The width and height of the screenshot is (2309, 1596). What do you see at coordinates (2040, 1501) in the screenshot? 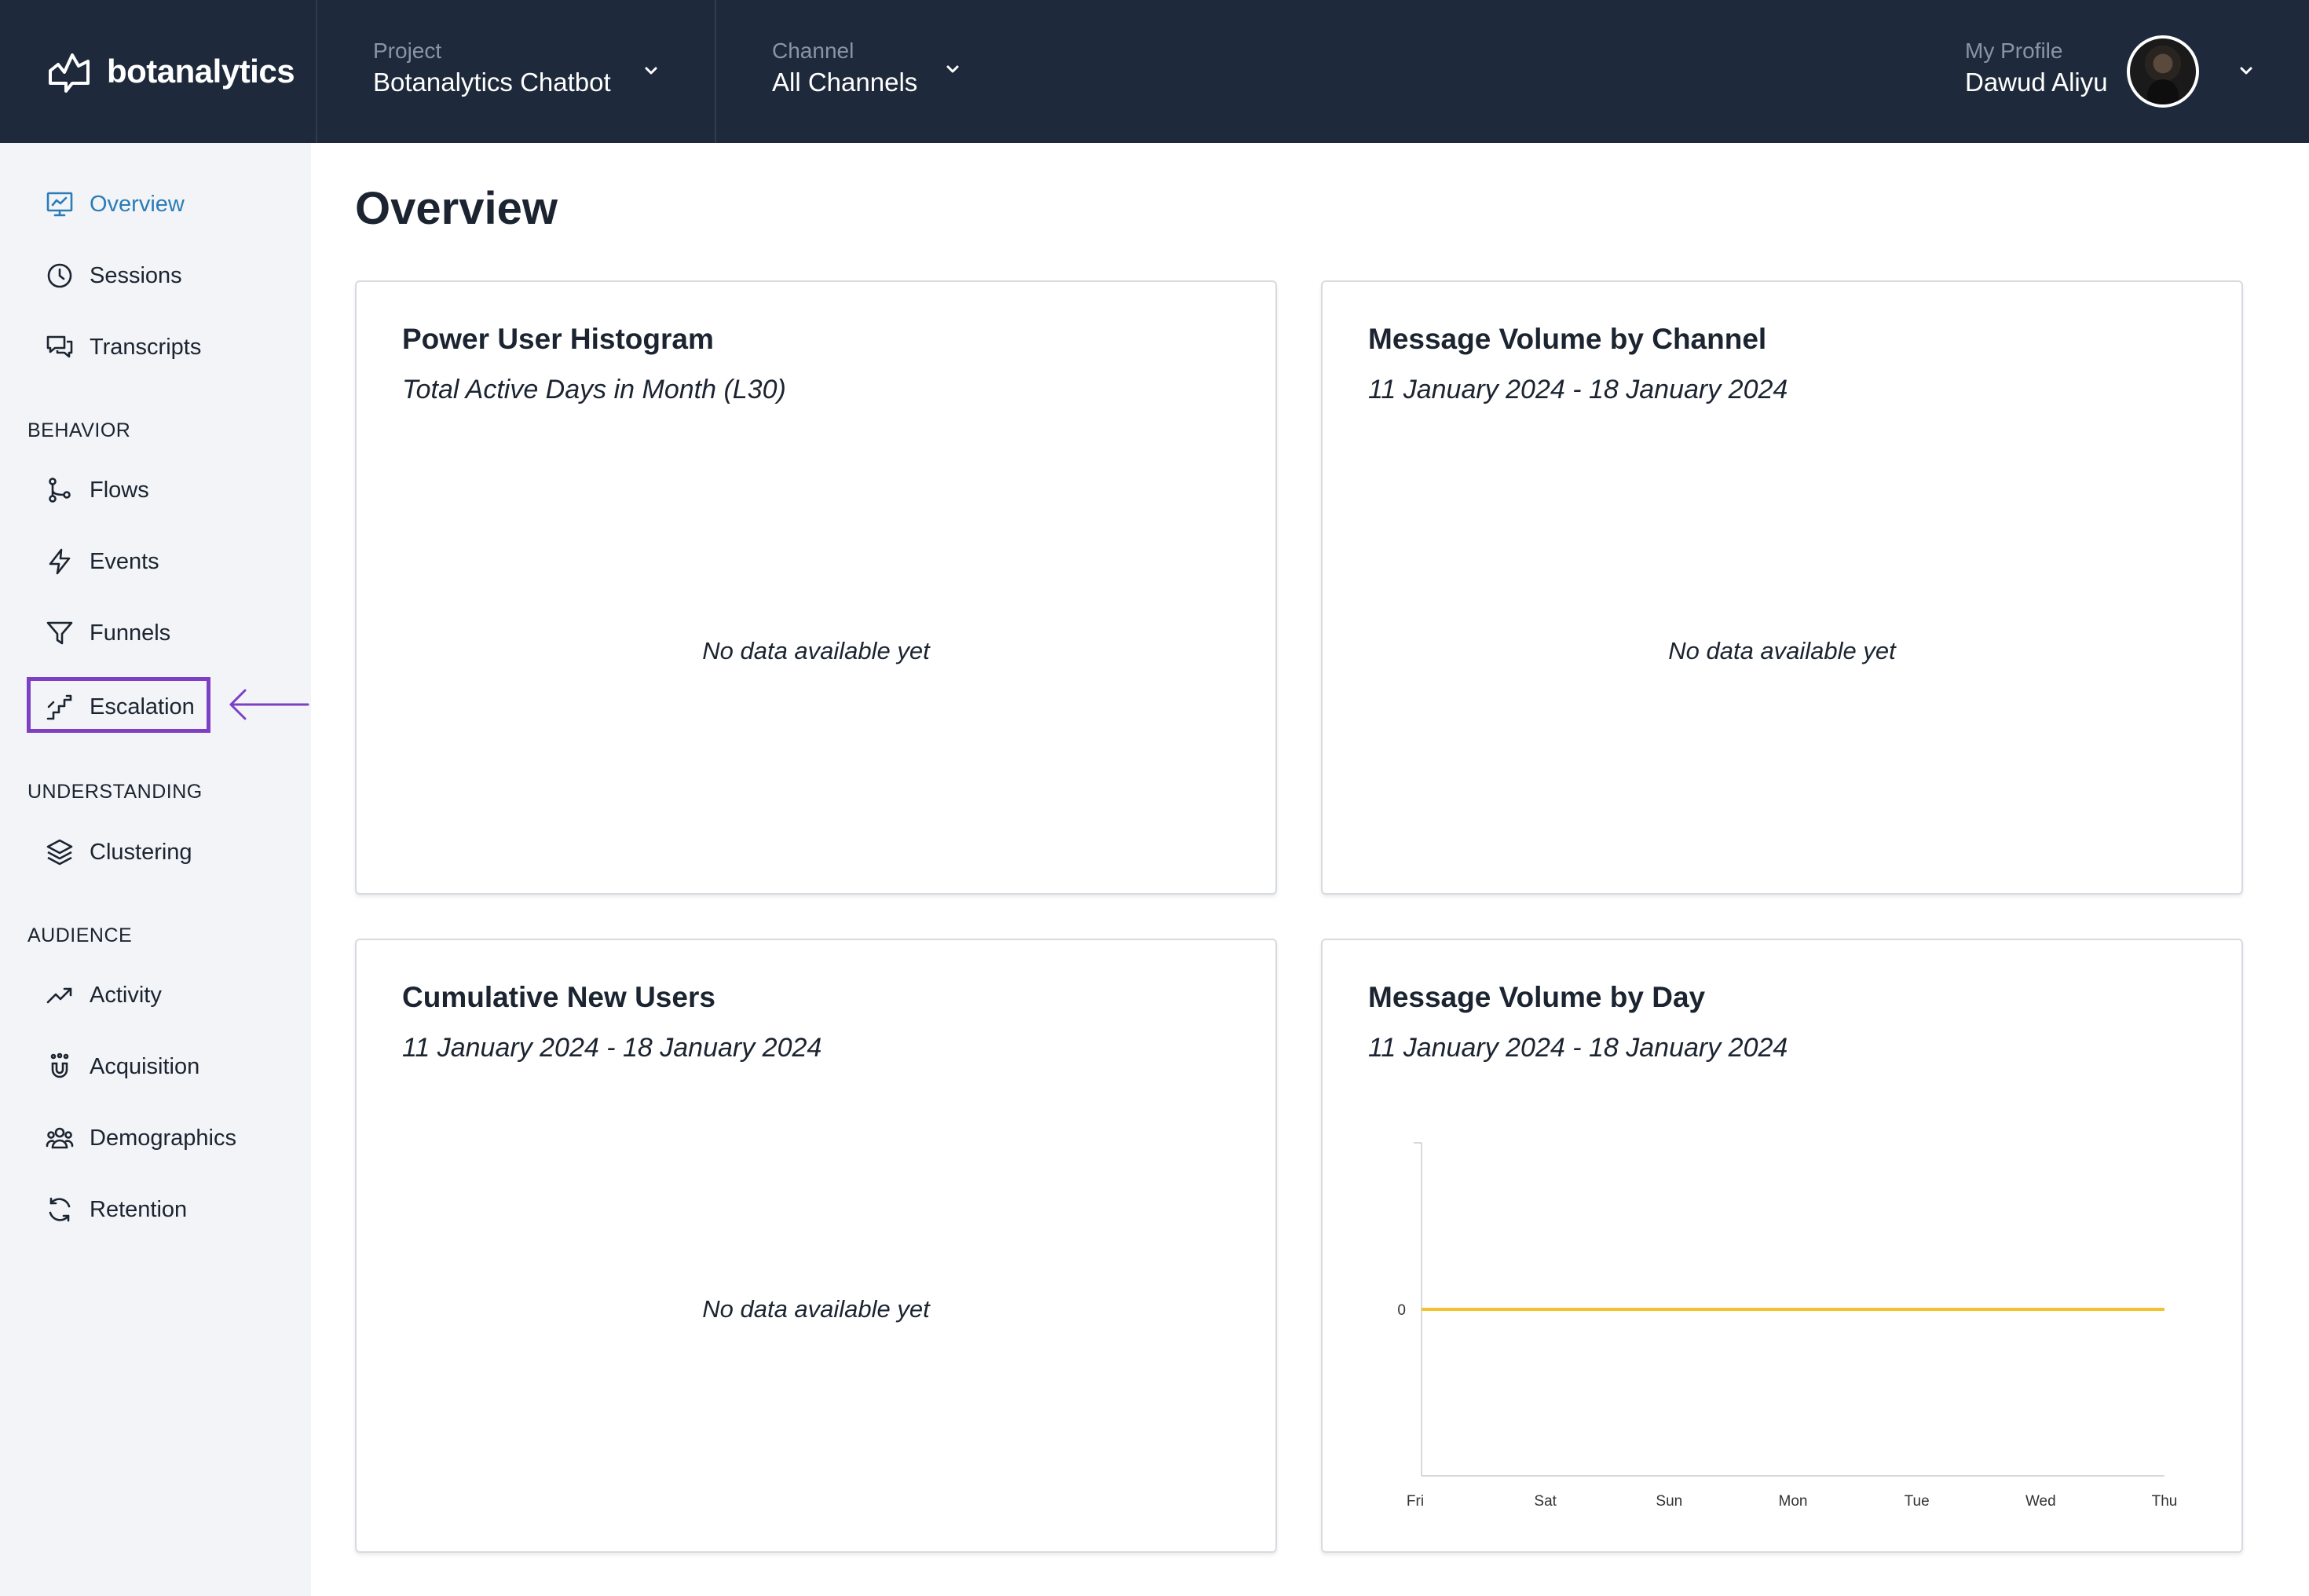
I see `x-tick-label: Wed` at bounding box center [2040, 1501].